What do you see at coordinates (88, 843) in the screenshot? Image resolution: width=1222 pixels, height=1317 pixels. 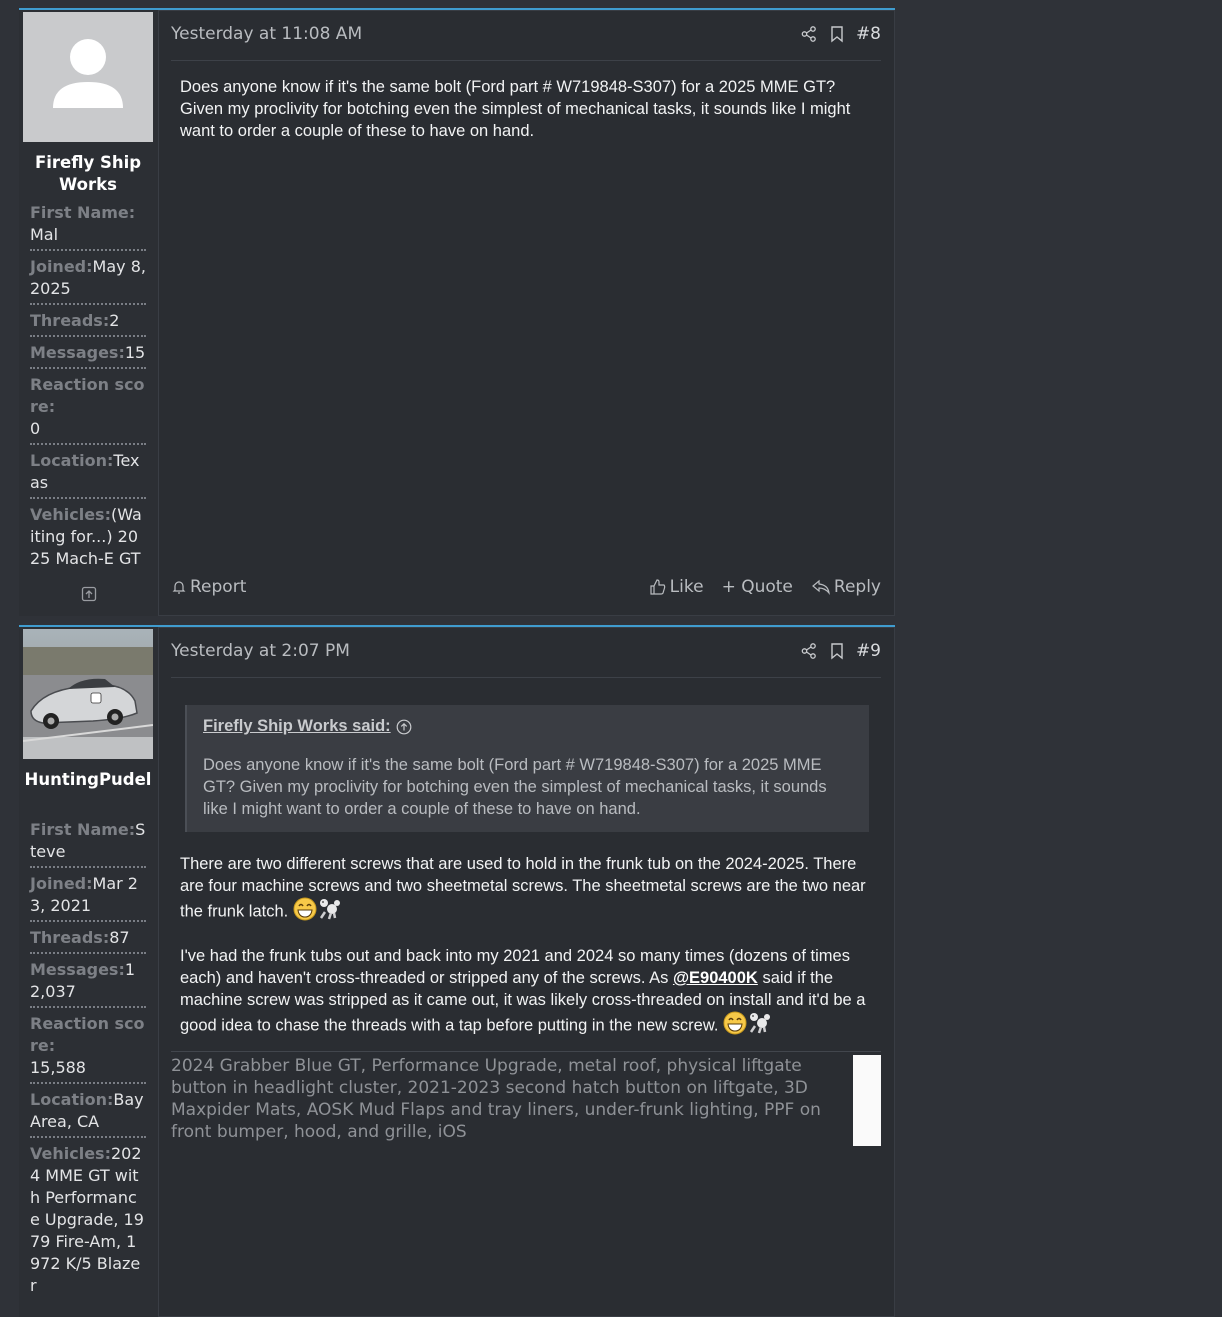 I see `extra-first-name: First Name:Steve` at bounding box center [88, 843].